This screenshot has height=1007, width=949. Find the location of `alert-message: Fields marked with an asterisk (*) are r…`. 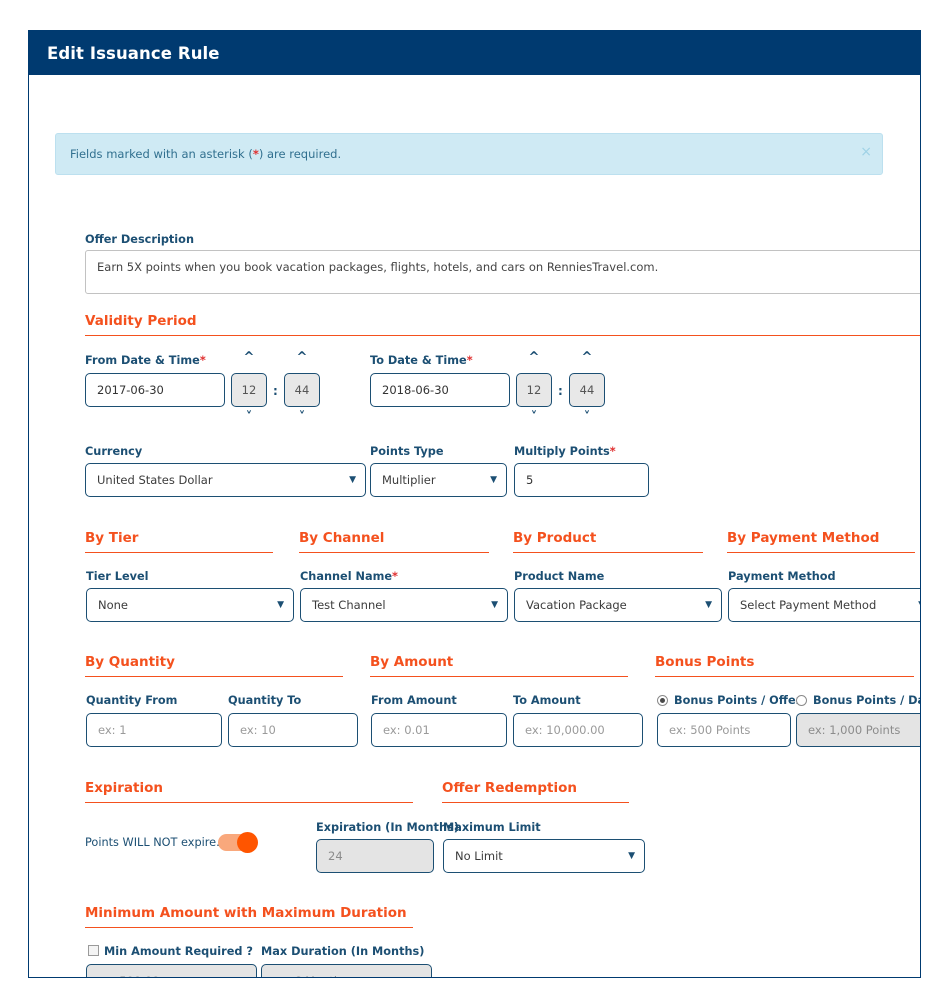

alert-message: Fields marked with an asterisk (*) are r… is located at coordinates (205, 154).